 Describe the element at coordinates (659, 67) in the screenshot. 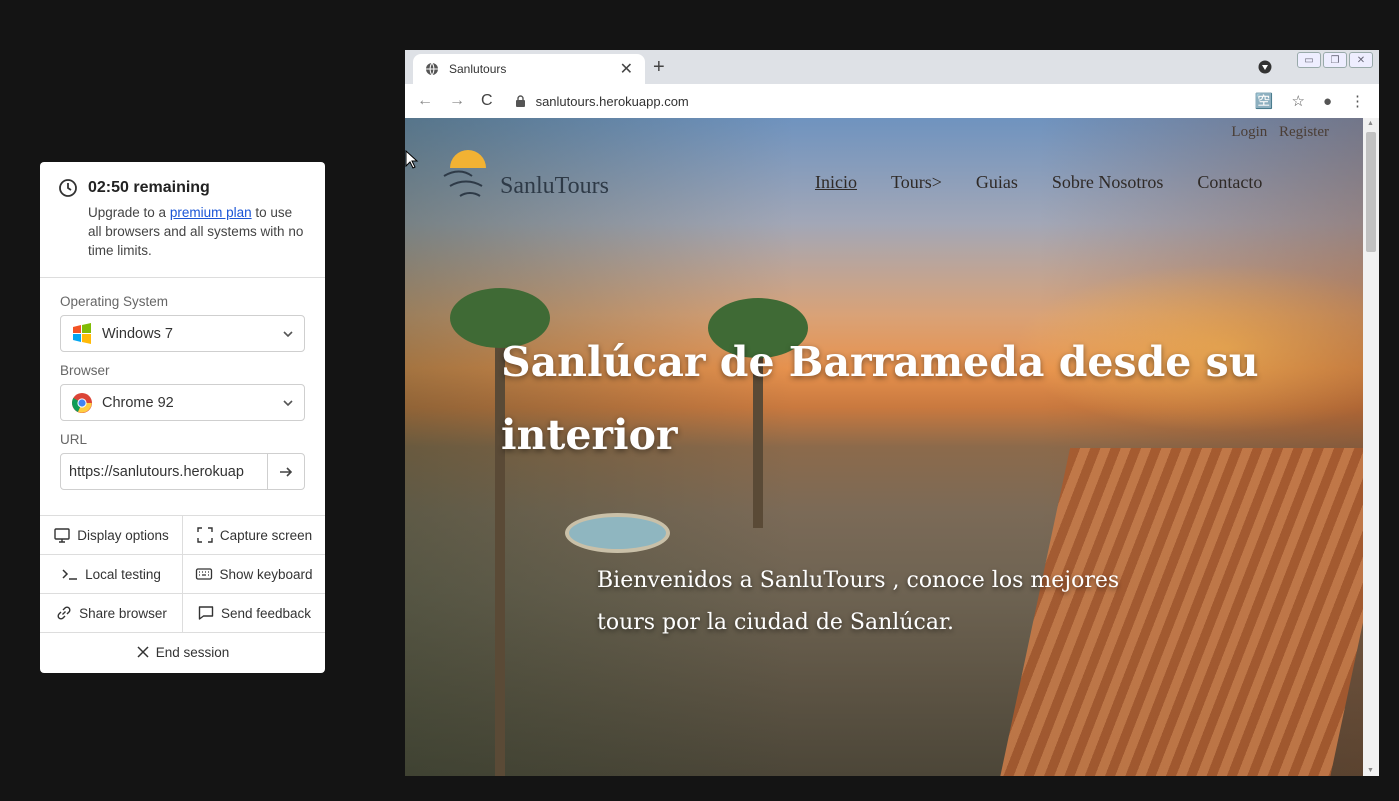

I see `new-tab-icon: +` at that location.